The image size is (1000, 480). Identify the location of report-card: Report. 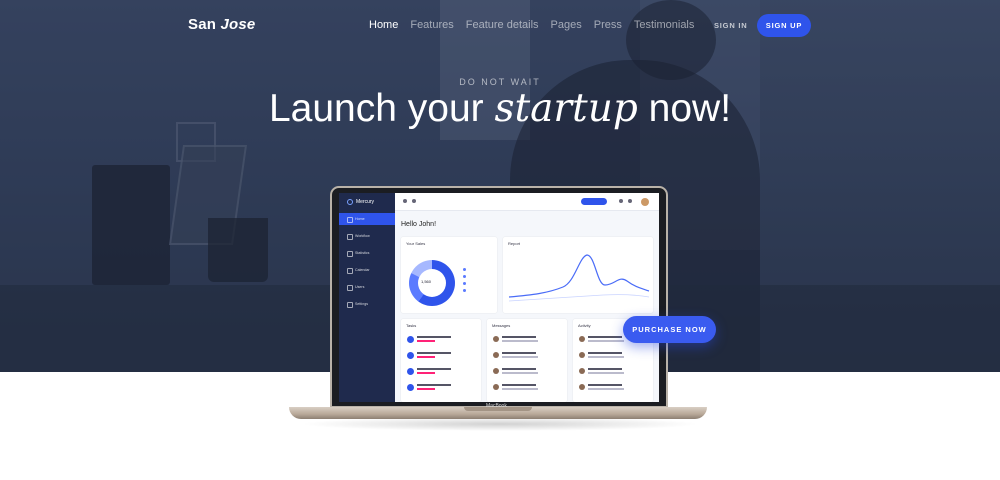
(578, 275).